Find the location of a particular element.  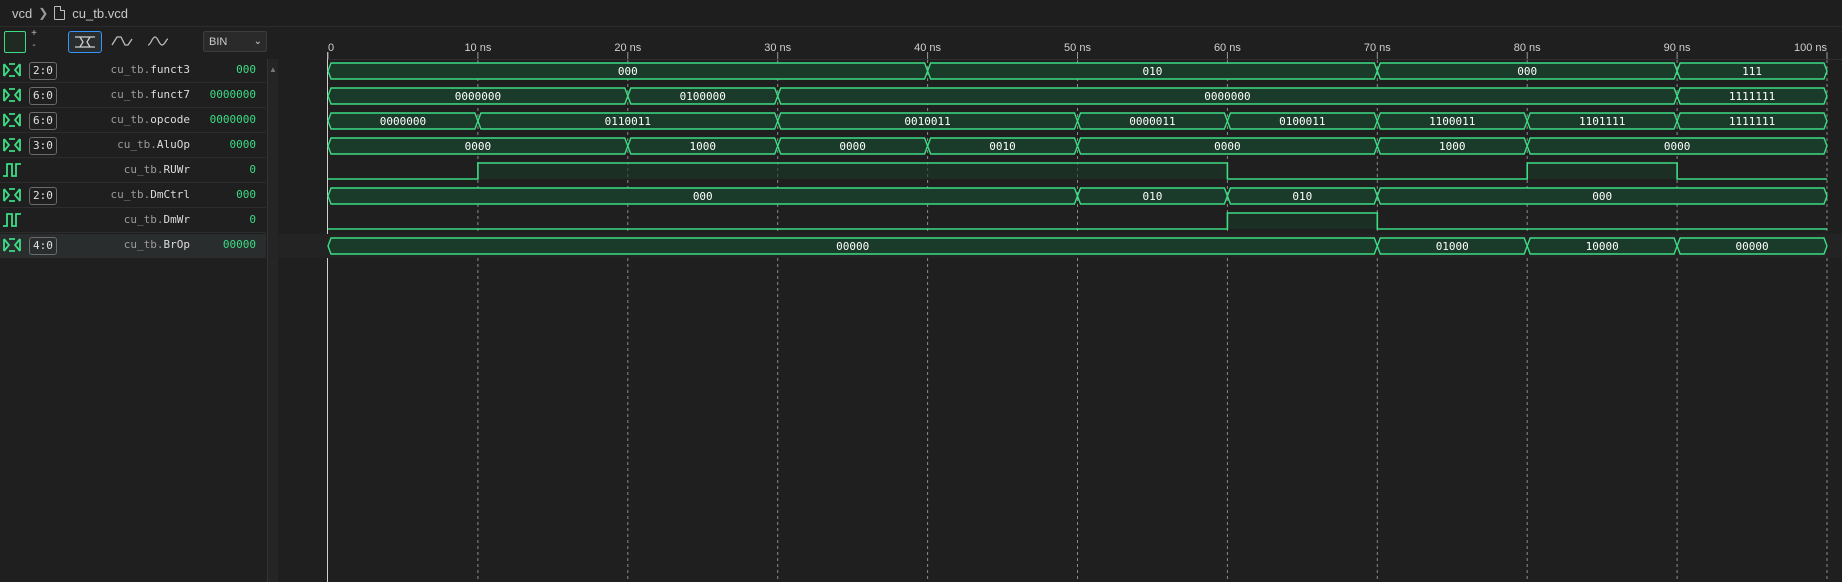

timeline-tick-label: 70 ns is located at coordinates (1377, 48).